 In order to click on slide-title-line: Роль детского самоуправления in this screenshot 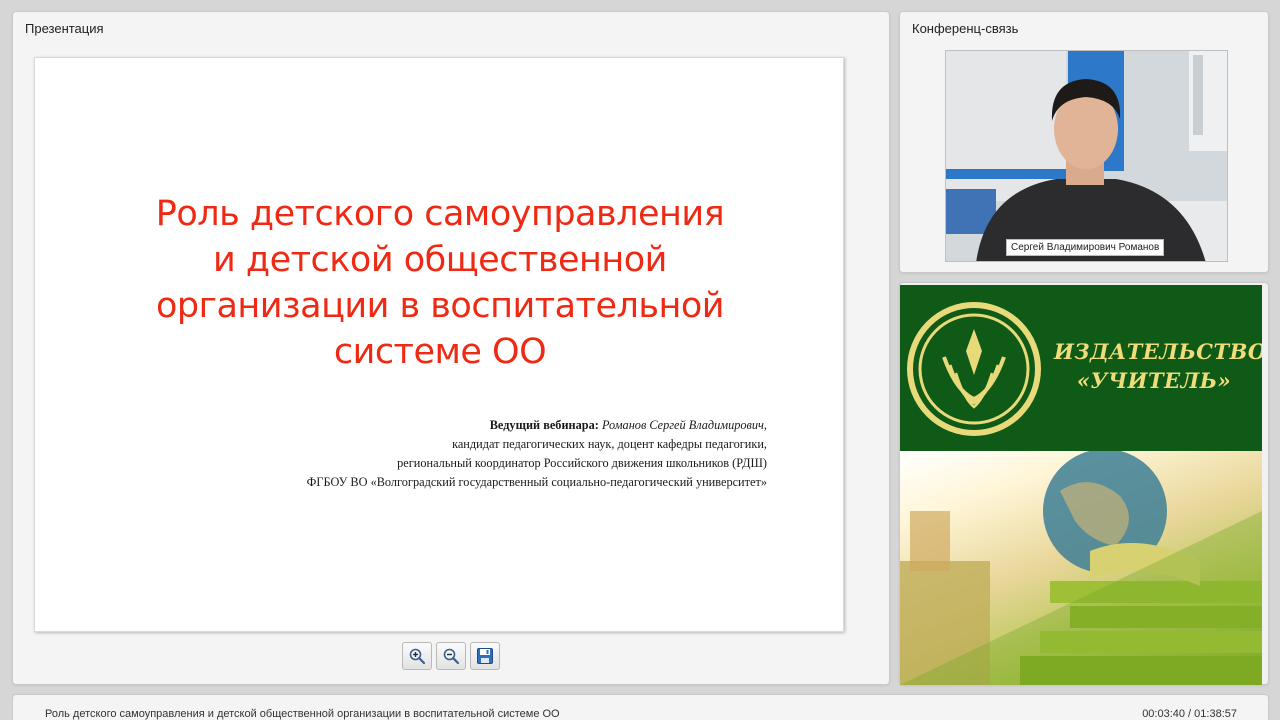, I will do `click(440, 214)`.